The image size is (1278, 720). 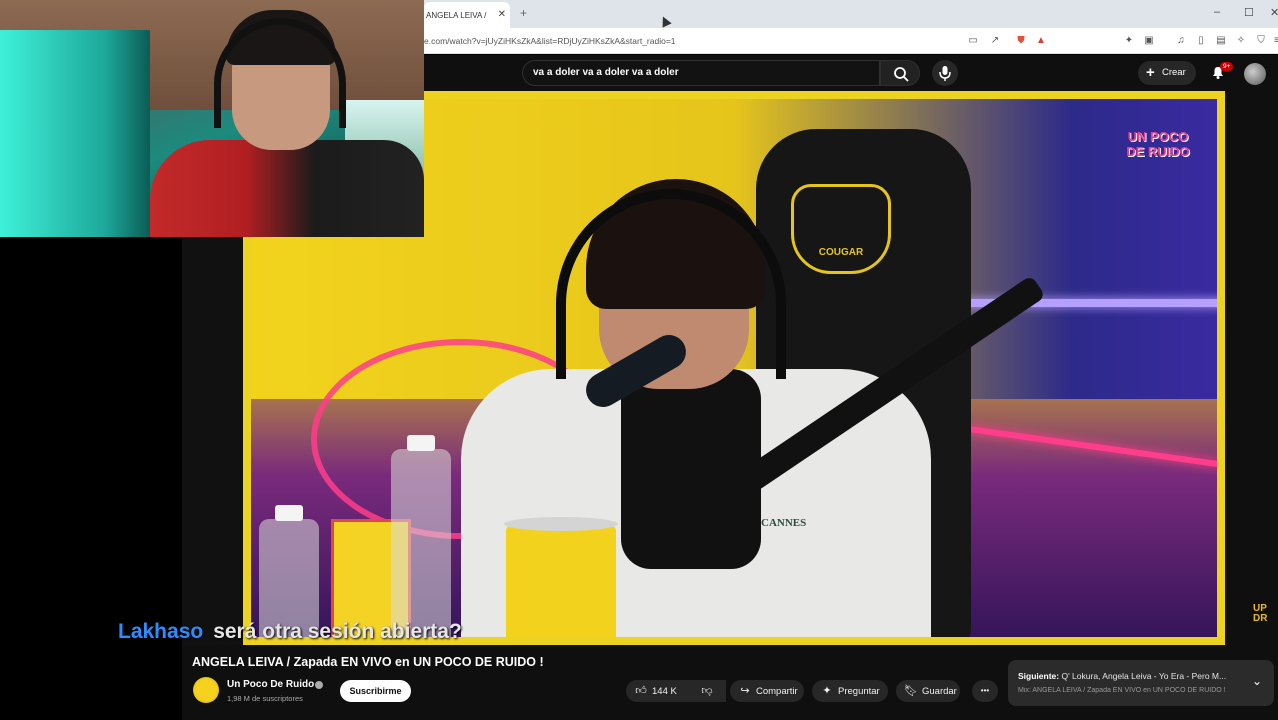 What do you see at coordinates (270, 684) in the screenshot?
I see `channel-name: Un Poco De Ruido` at bounding box center [270, 684].